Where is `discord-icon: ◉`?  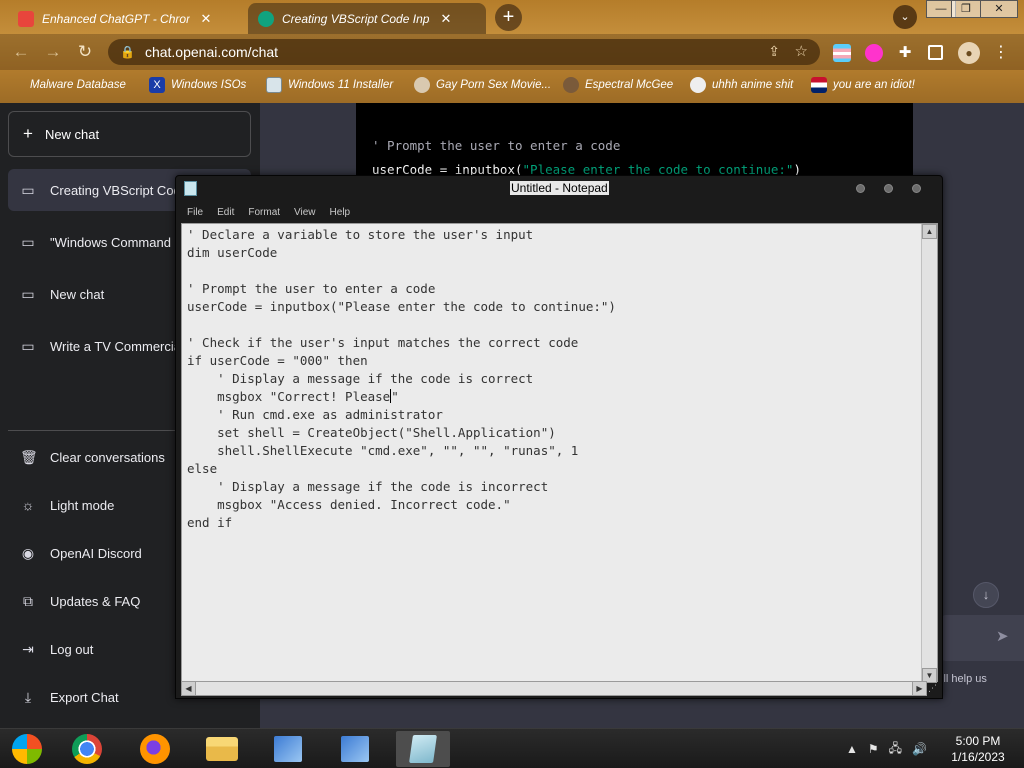
discord-icon: ◉ is located at coordinates (28, 552).